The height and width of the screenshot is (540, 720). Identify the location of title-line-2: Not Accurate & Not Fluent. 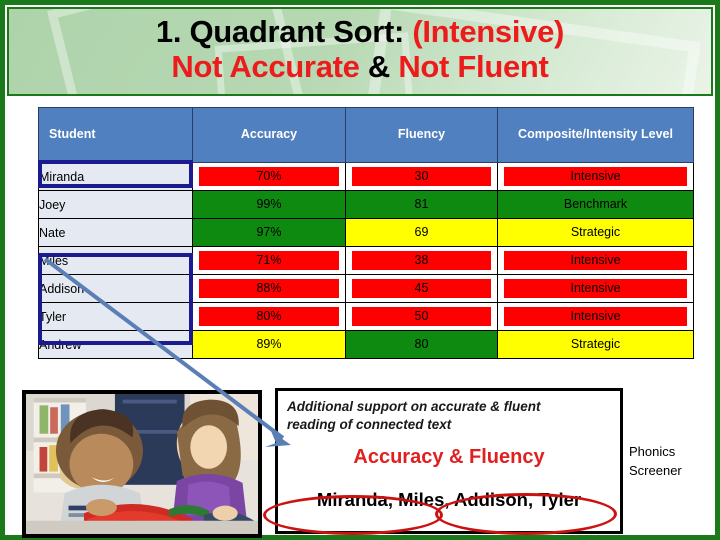
(360, 66).